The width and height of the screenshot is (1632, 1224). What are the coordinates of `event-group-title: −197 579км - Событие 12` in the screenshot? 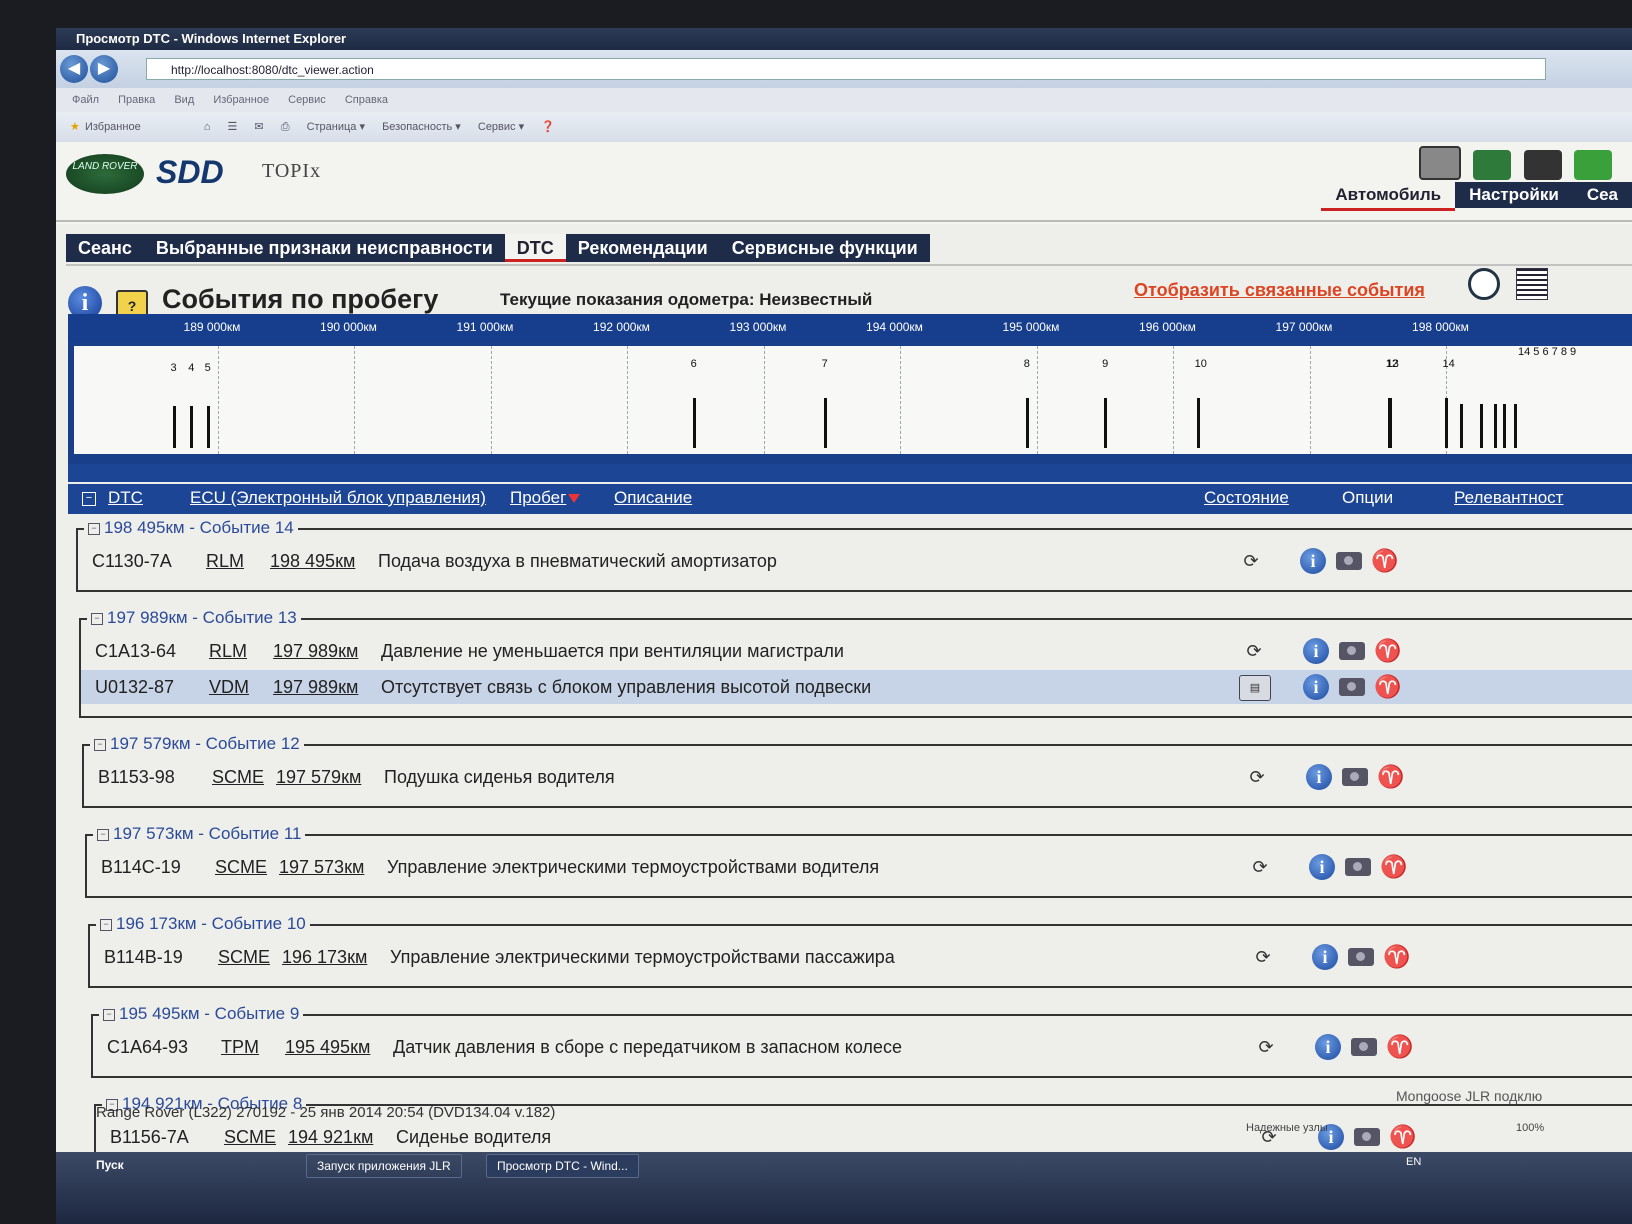 It's located at (197, 744).